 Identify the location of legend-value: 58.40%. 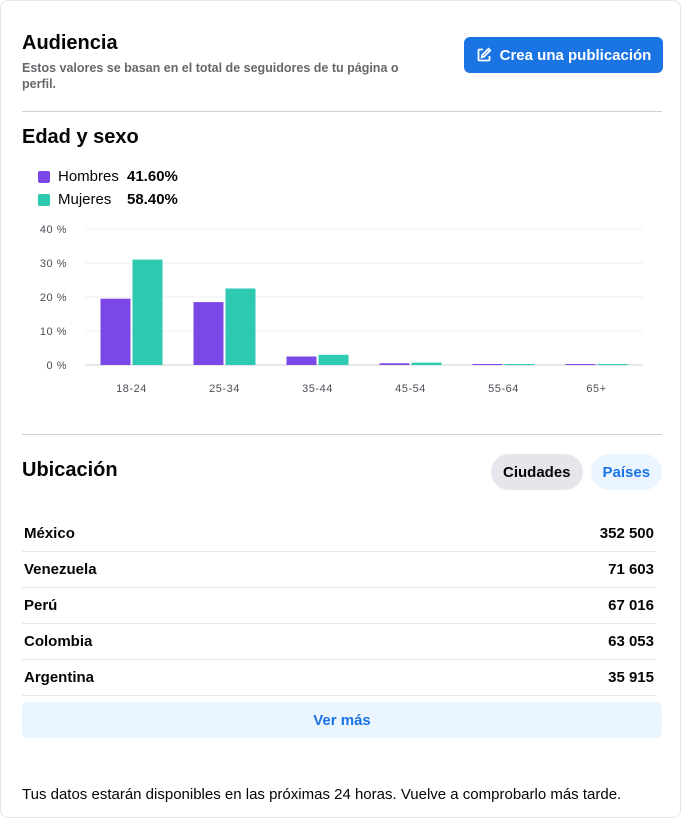
(152, 199).